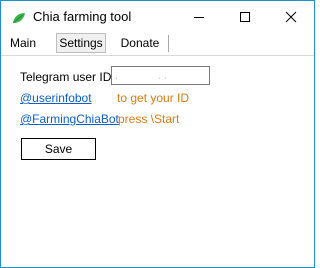 This screenshot has width=320, height=268. I want to click on userinfobot-hint: to get your ID, so click(153, 98).